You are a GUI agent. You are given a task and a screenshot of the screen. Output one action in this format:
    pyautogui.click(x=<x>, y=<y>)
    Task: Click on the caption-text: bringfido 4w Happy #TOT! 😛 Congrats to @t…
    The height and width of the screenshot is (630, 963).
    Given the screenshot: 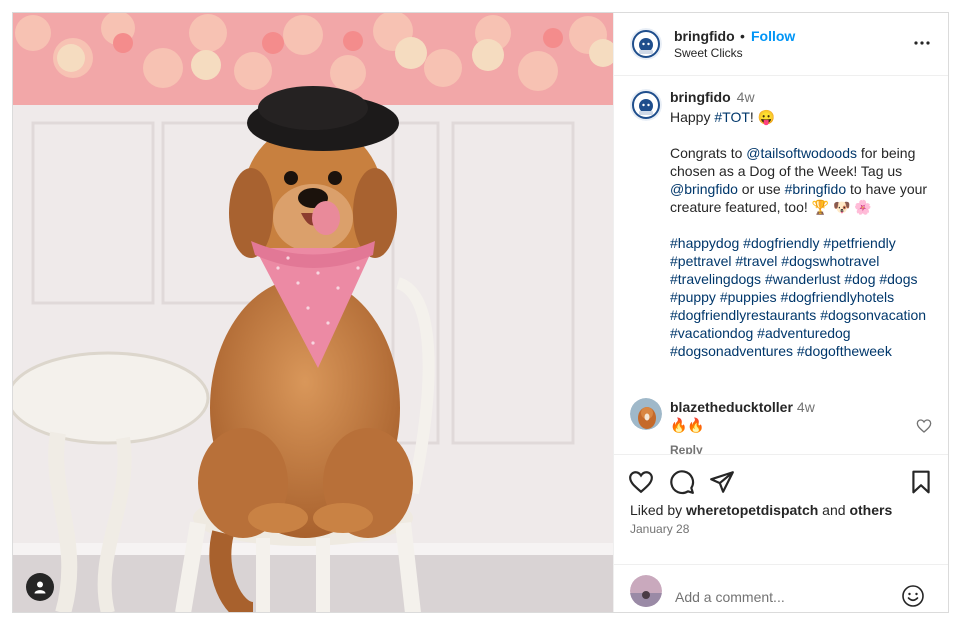 What is the action you would take?
    pyautogui.click(x=806, y=224)
    